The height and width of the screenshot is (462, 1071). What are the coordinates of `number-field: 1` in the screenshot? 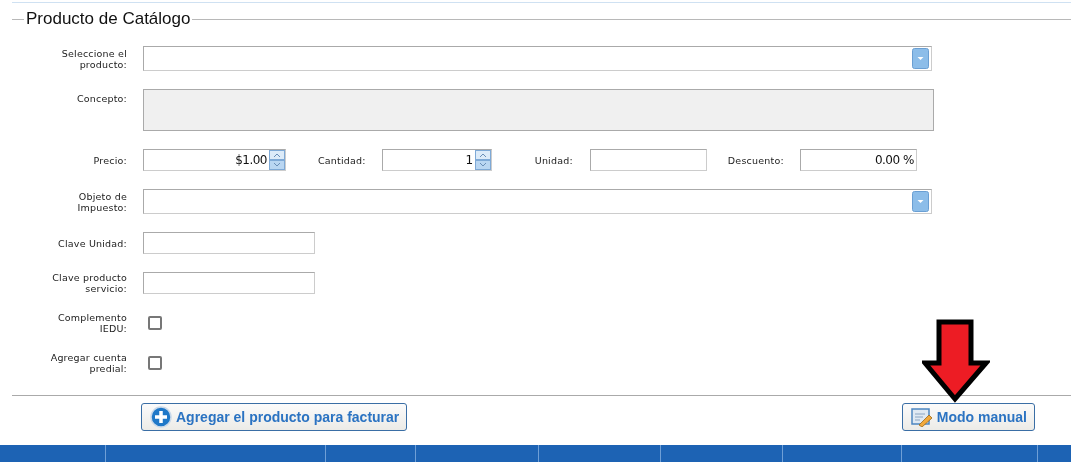 It's located at (436, 160).